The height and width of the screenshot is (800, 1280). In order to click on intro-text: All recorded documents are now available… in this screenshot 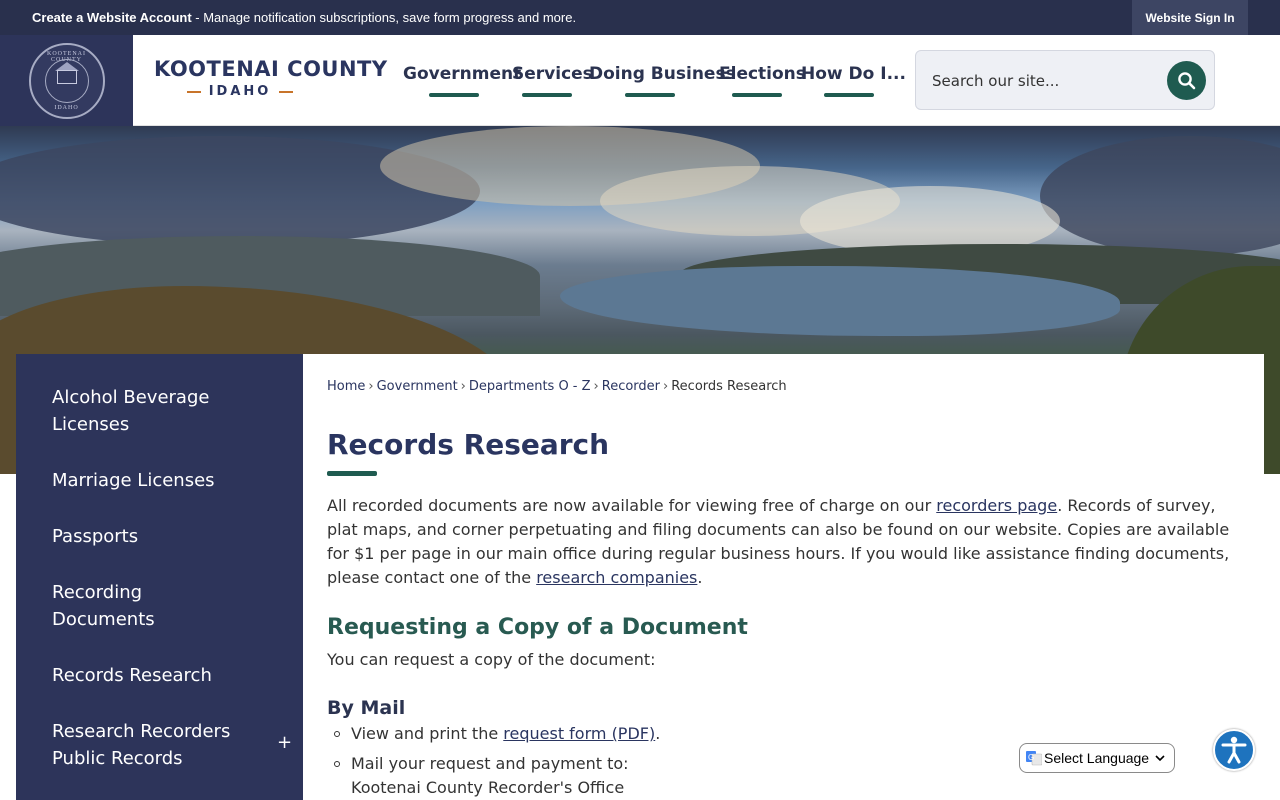, I will do `click(632, 505)`.